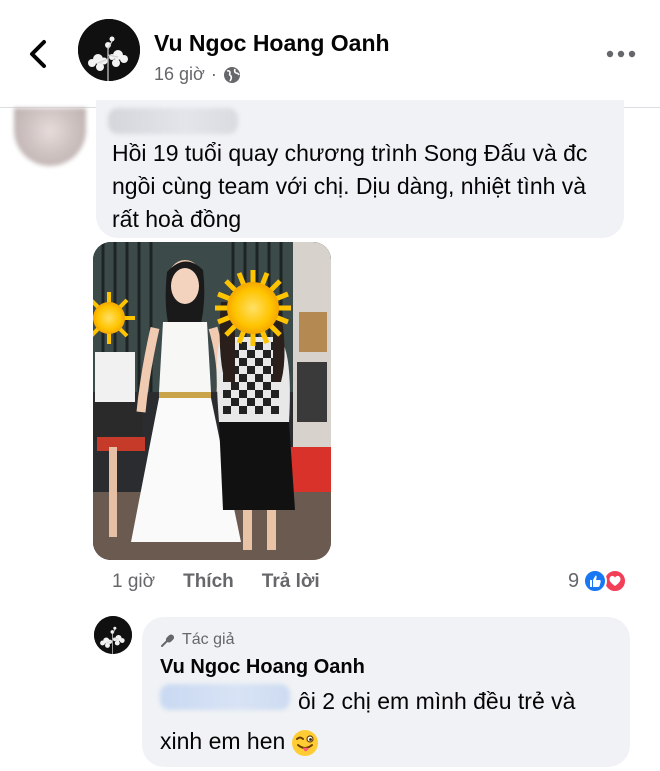  What do you see at coordinates (168, 640) in the screenshot?
I see `microphone-icon` at bounding box center [168, 640].